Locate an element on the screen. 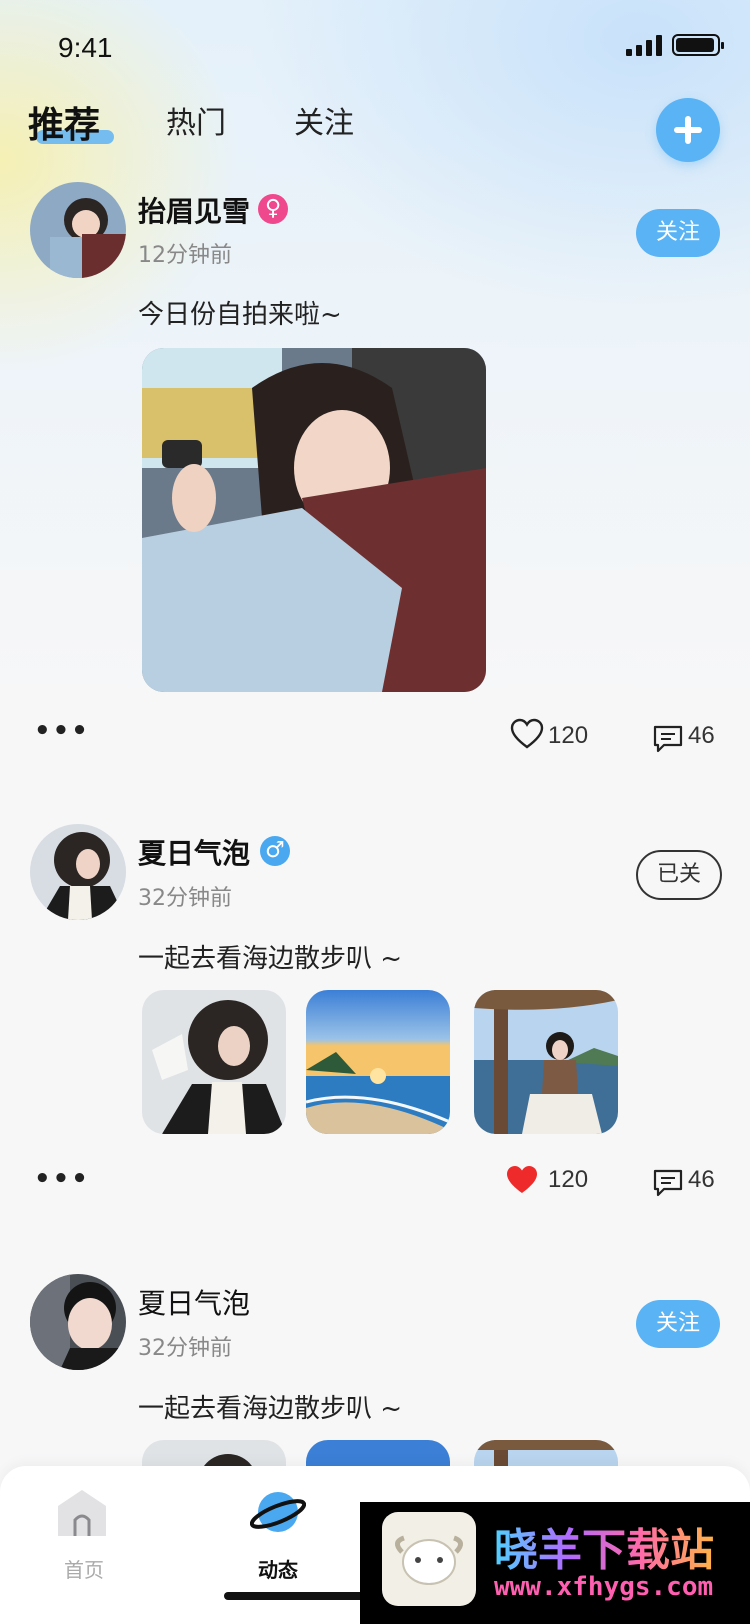 The image size is (750, 1624). nav-label-home: 首页 is located at coordinates (84, 1568).